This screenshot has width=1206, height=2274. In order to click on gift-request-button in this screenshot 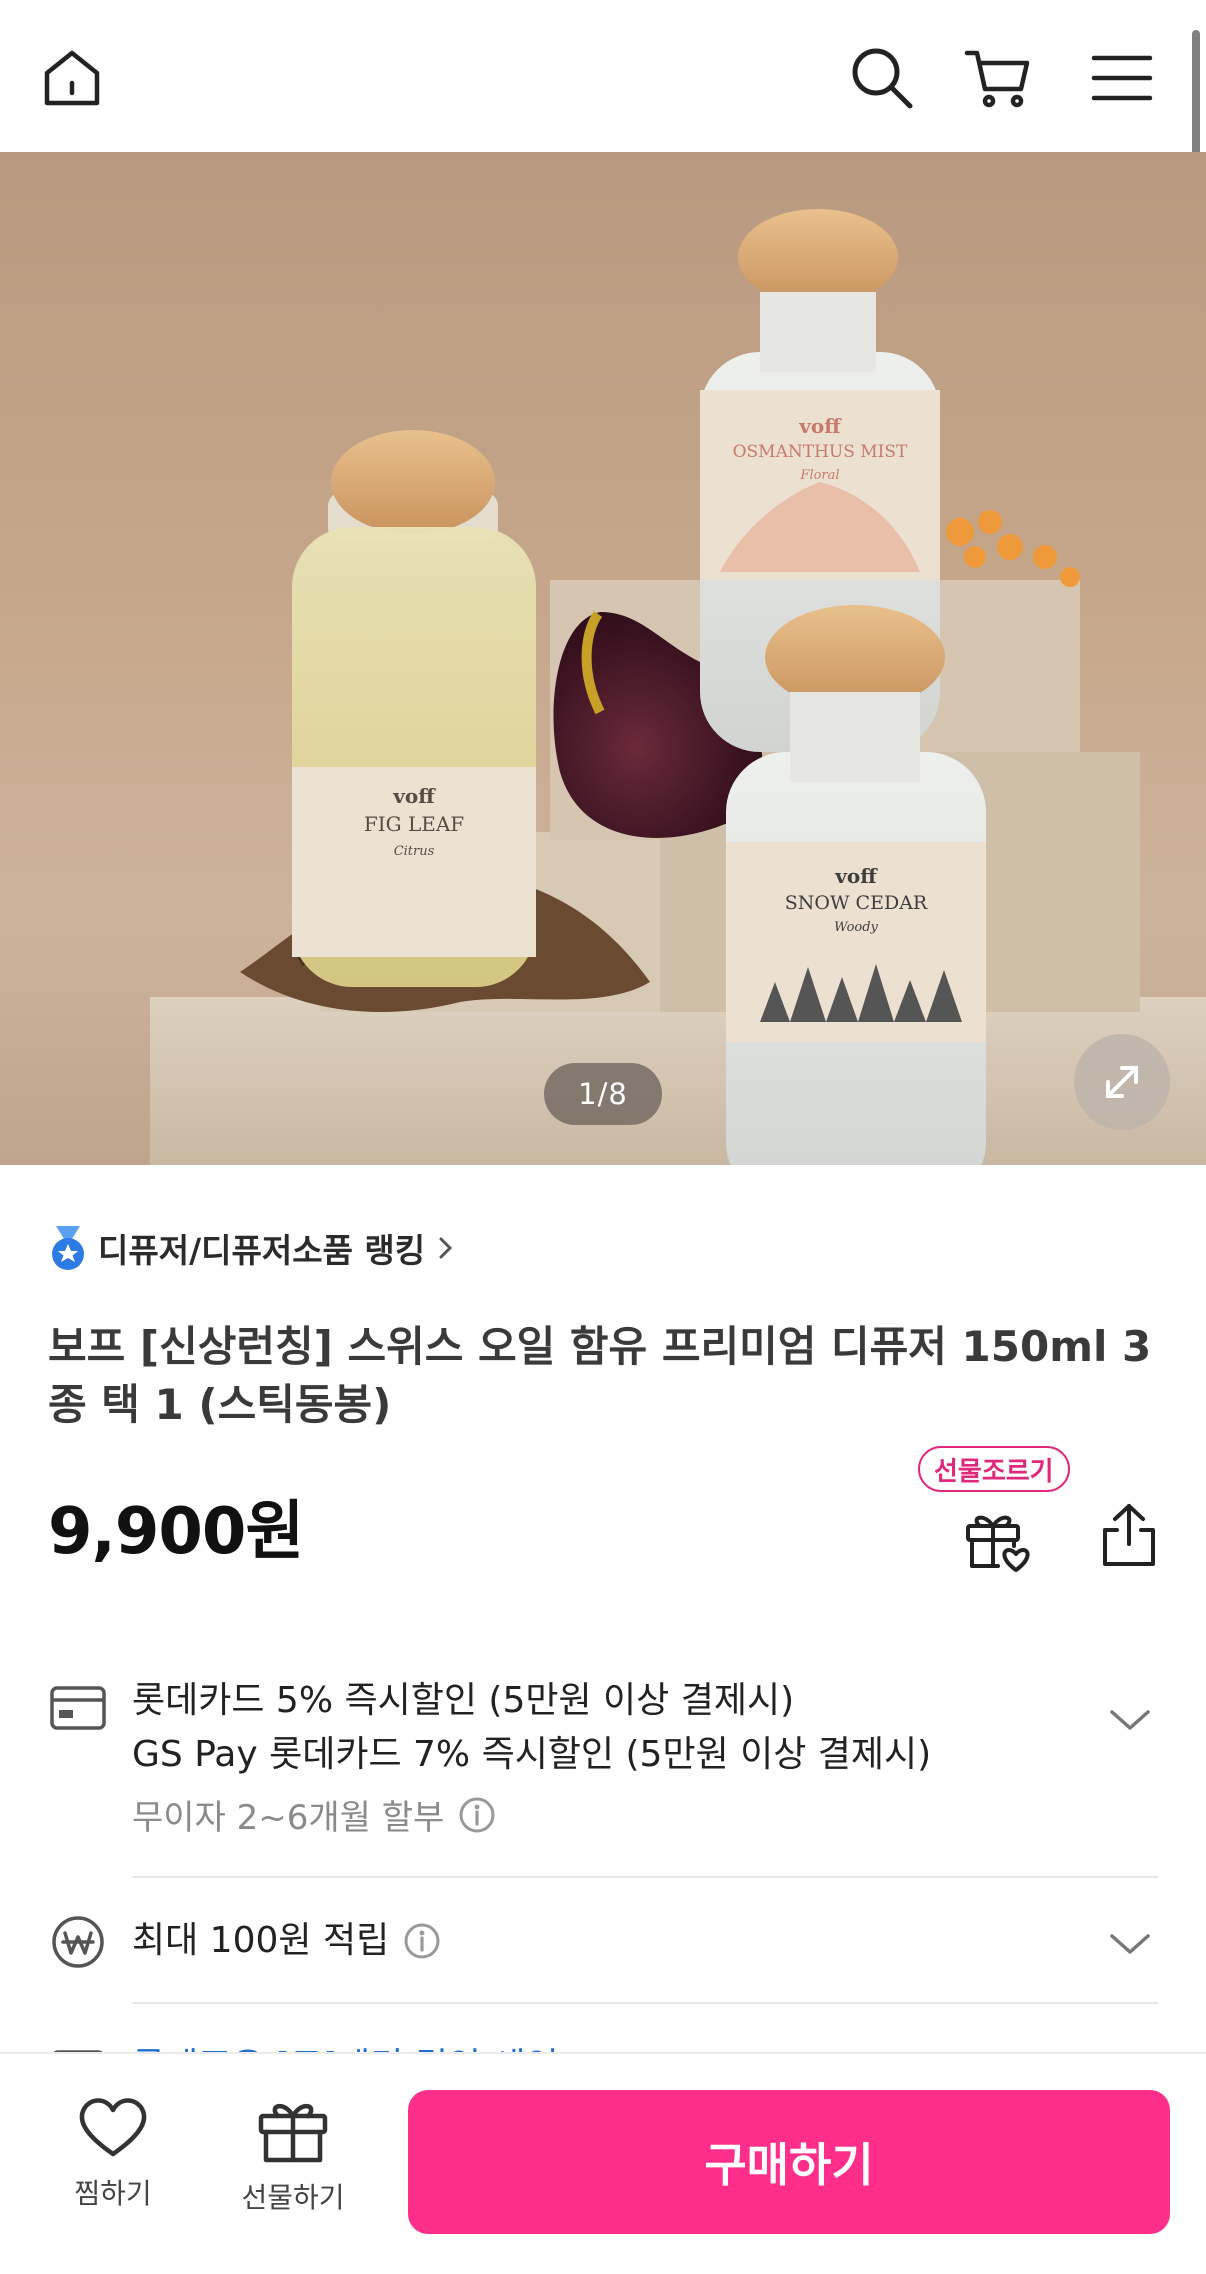, I will do `click(997, 1539)`.